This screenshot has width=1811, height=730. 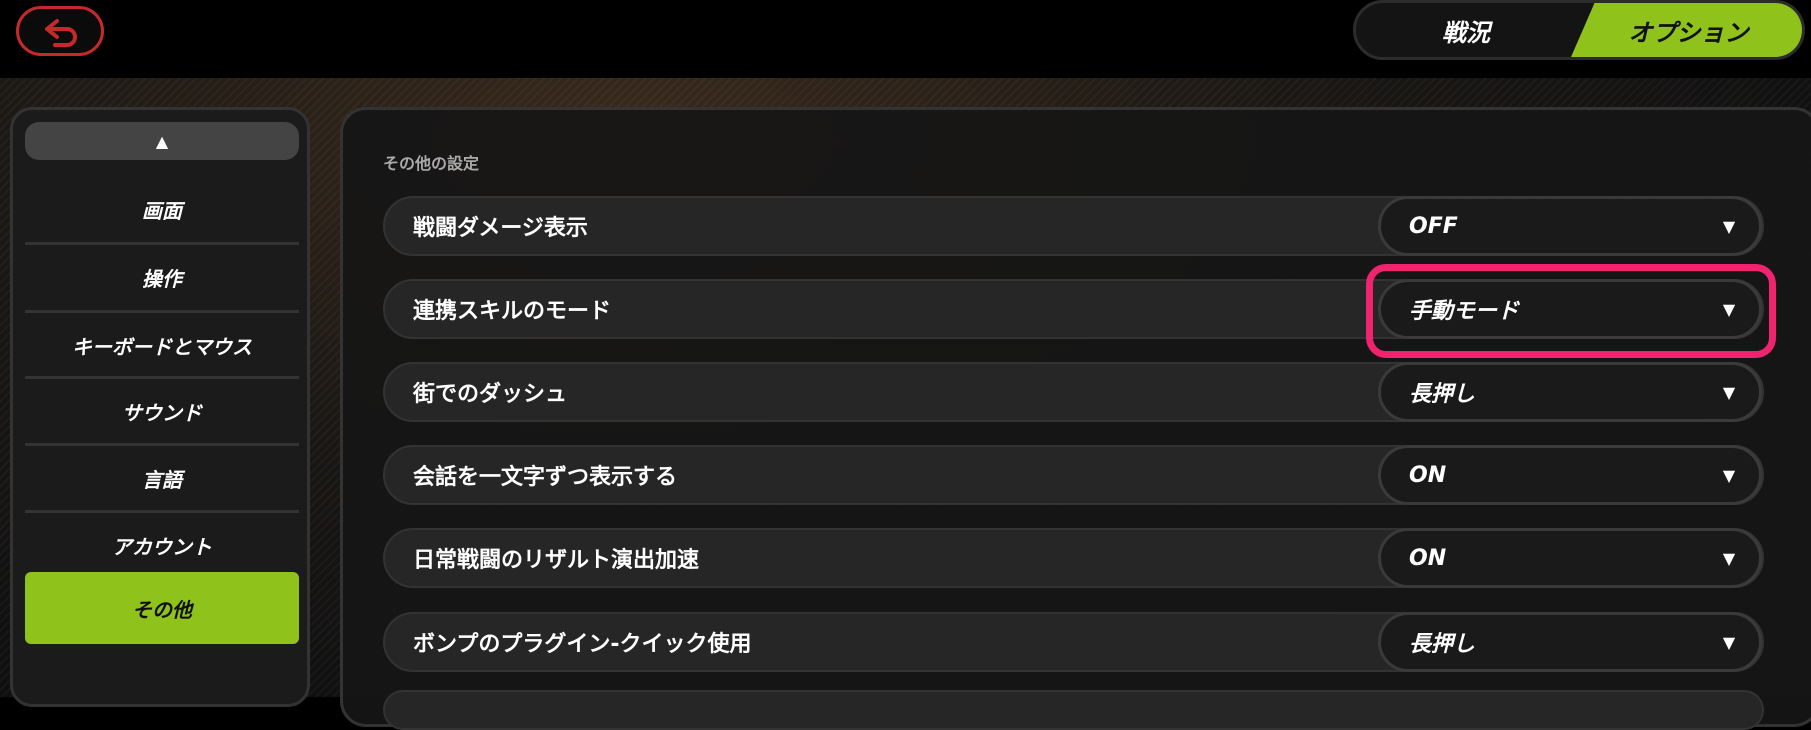 I want to click on setting-row: 会話を一文字ずつ表示する ON ▼, so click(x=1073, y=475).